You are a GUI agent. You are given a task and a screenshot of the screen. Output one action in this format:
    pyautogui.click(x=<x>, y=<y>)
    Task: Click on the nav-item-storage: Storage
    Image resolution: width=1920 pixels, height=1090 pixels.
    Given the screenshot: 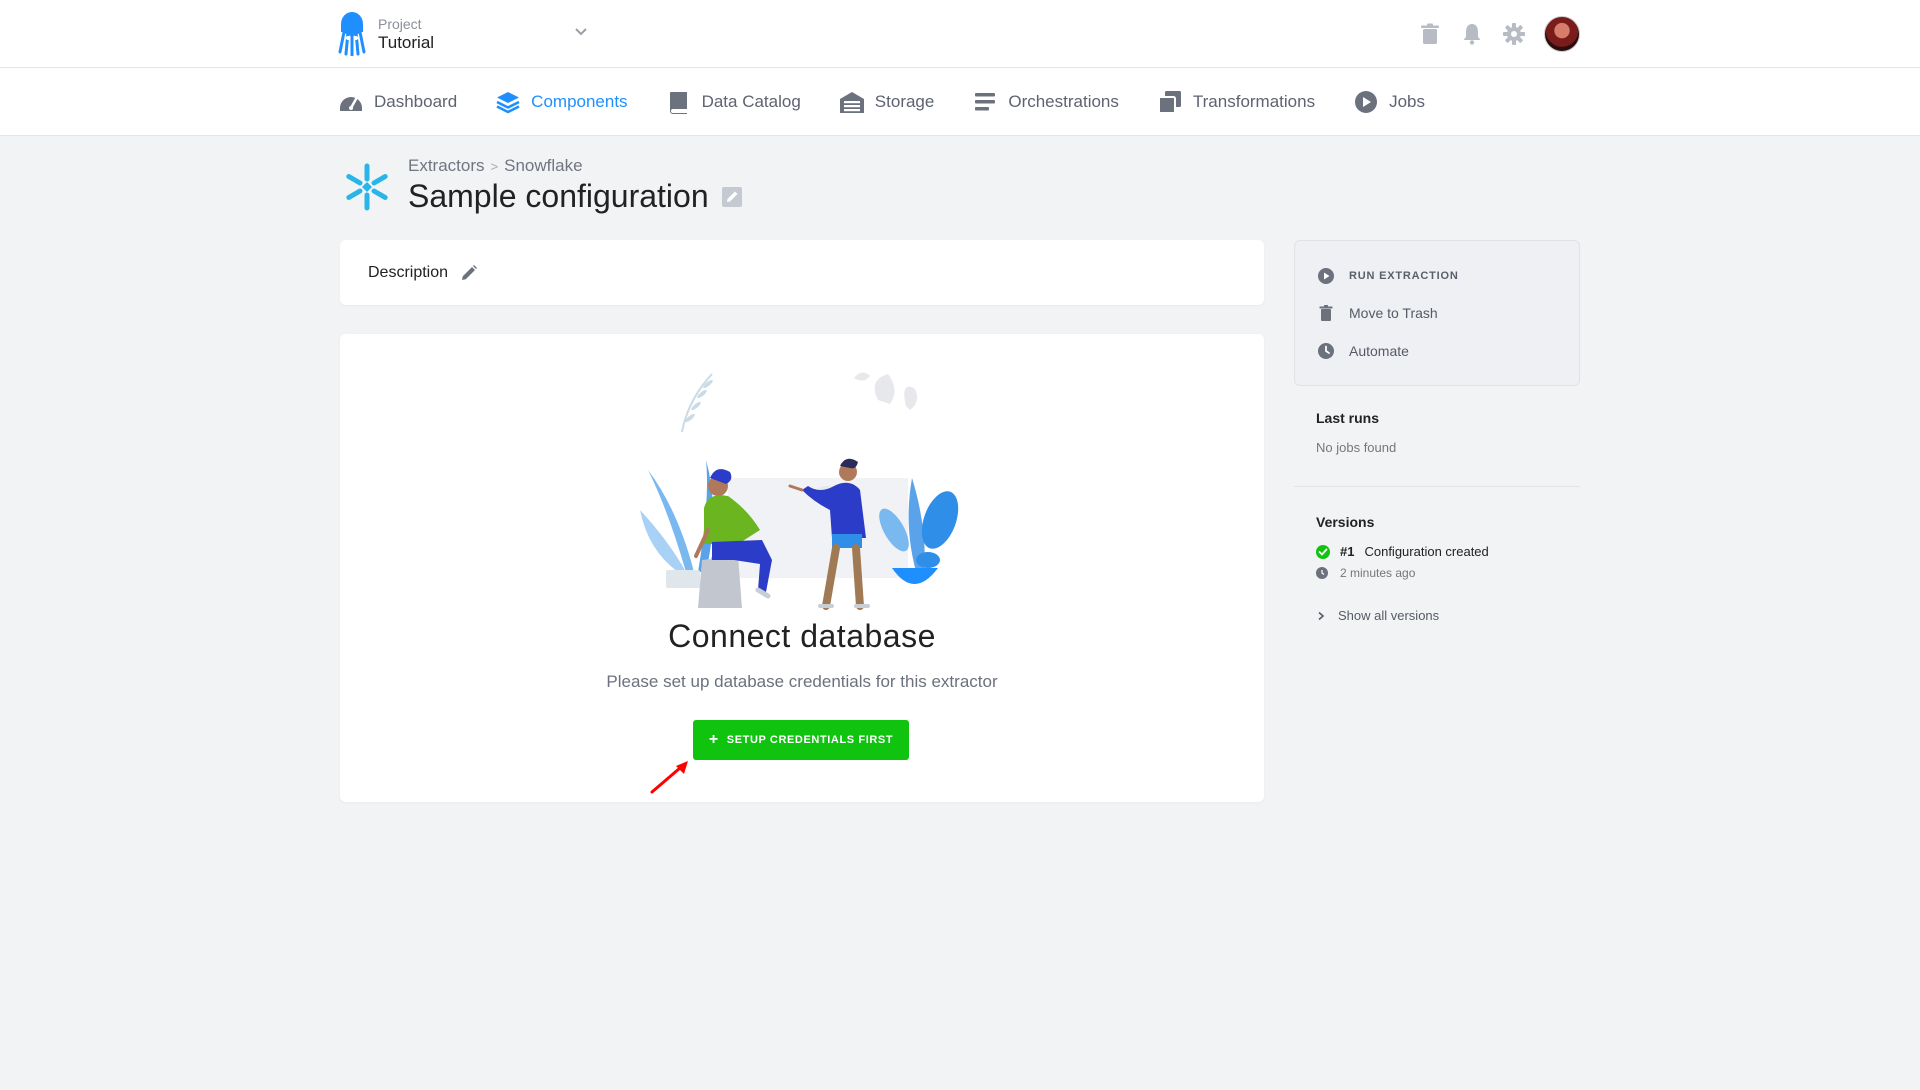 What is the action you would take?
    pyautogui.click(x=887, y=102)
    